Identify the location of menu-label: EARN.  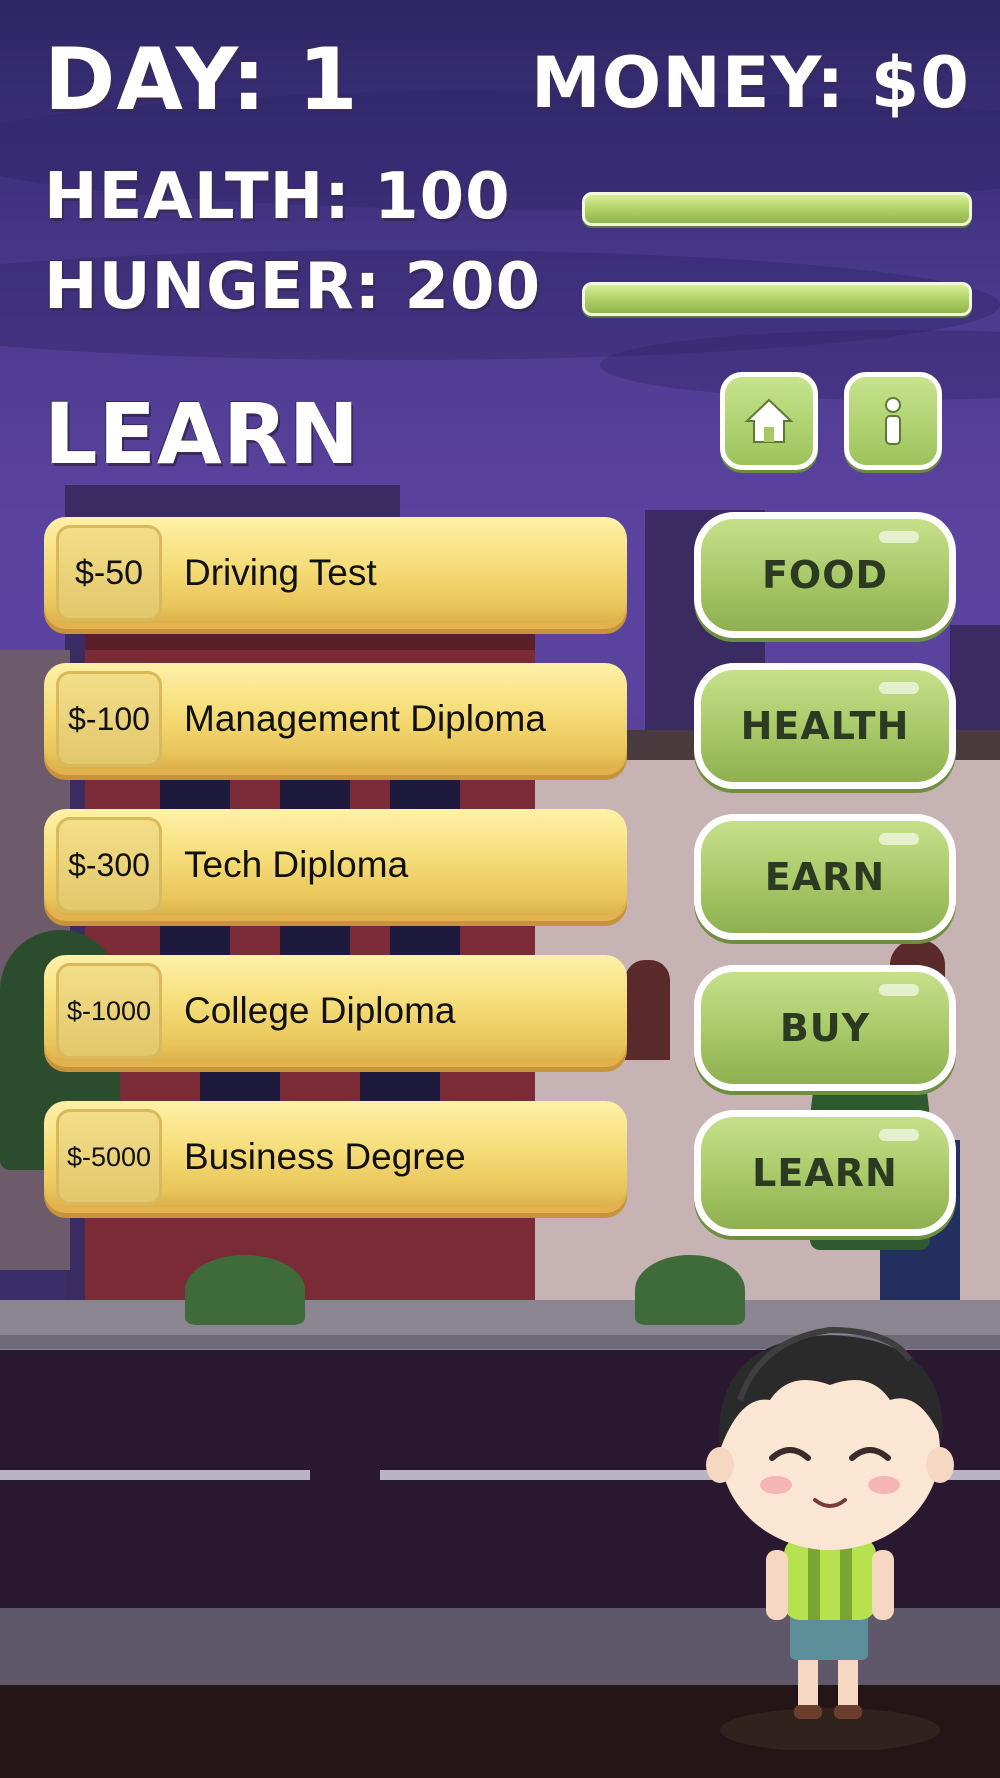
(825, 877).